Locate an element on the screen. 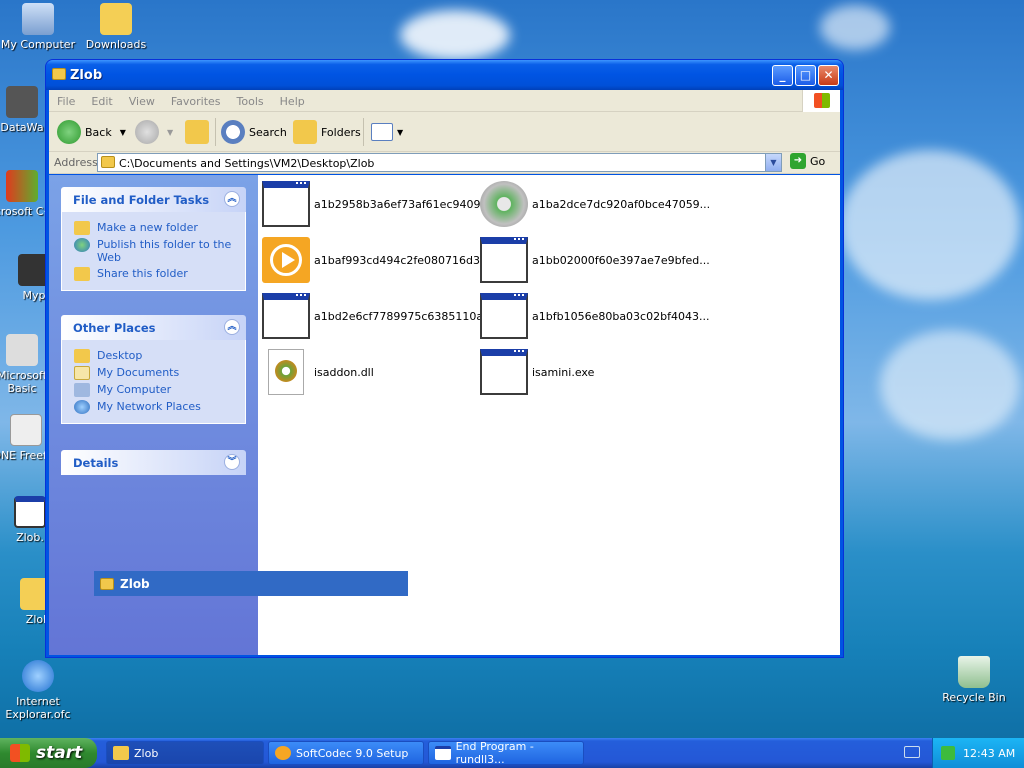 Image resolution: width=1024 pixels, height=768 pixels. taskbar-button-softcodec: SoftCodec 9.0 Setup is located at coordinates (346, 753).